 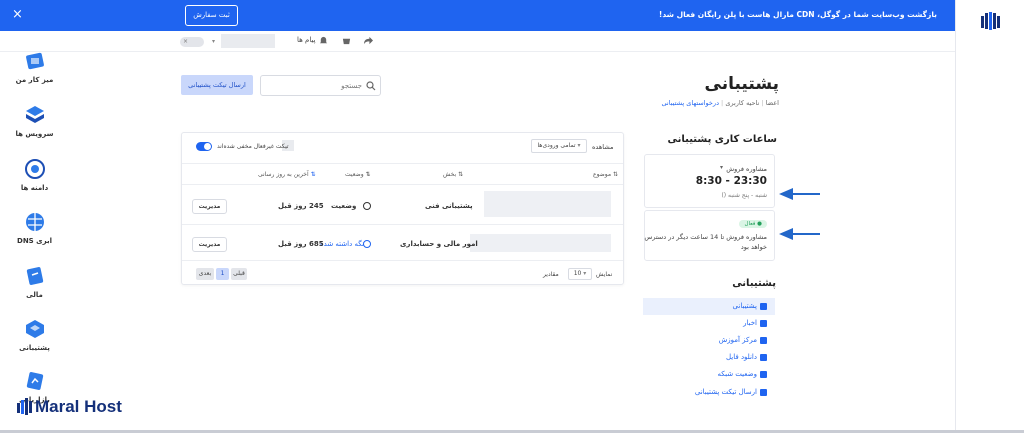 I want to click on user-name-blurred, so click(x=248, y=41).